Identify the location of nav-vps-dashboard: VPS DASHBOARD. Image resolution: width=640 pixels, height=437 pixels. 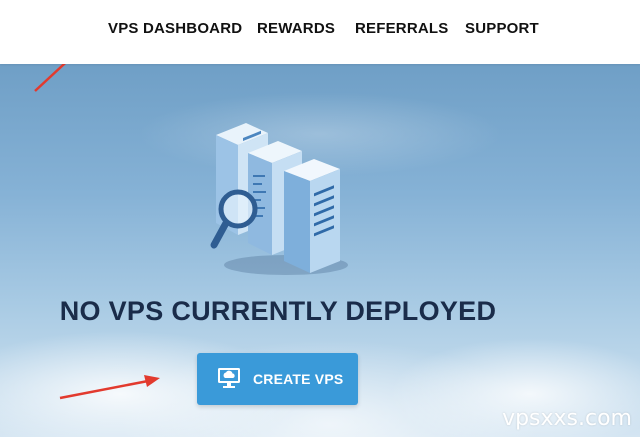
(175, 28).